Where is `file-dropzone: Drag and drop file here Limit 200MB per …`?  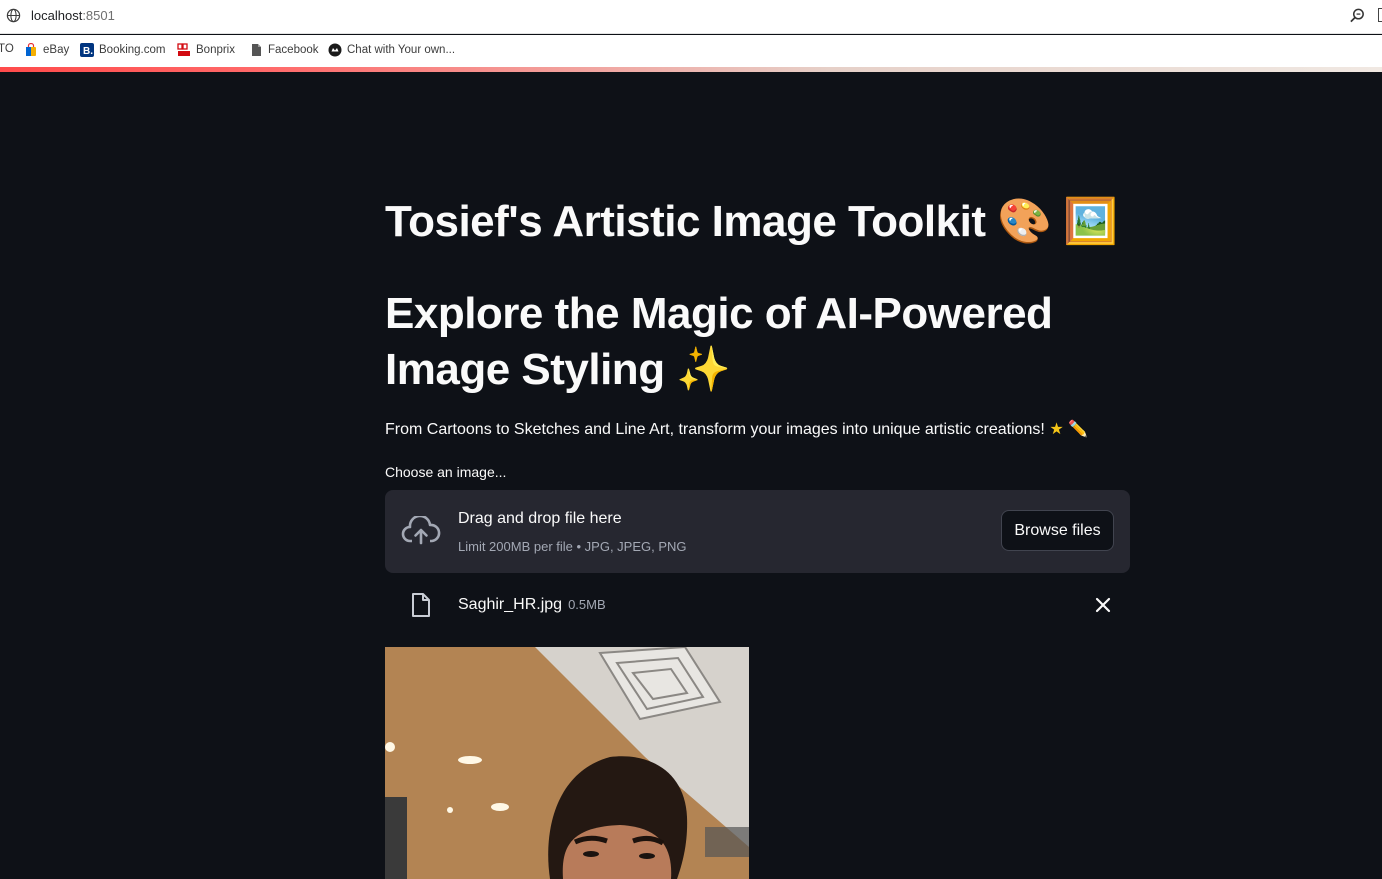
file-dropzone: Drag and drop file here Limit 200MB per … is located at coordinates (757, 531).